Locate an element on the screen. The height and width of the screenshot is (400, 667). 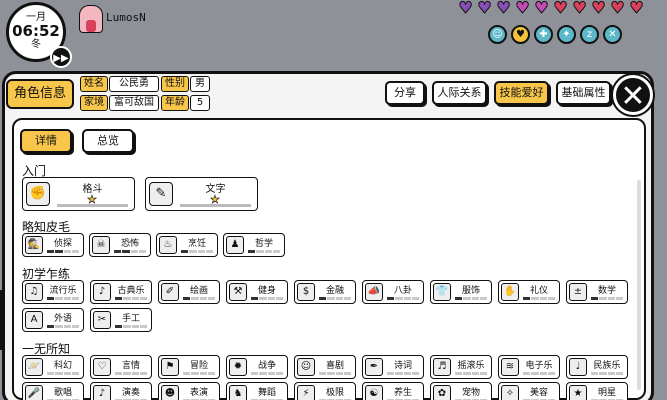
skill-card: ♡ 言情 is located at coordinates (121, 367).